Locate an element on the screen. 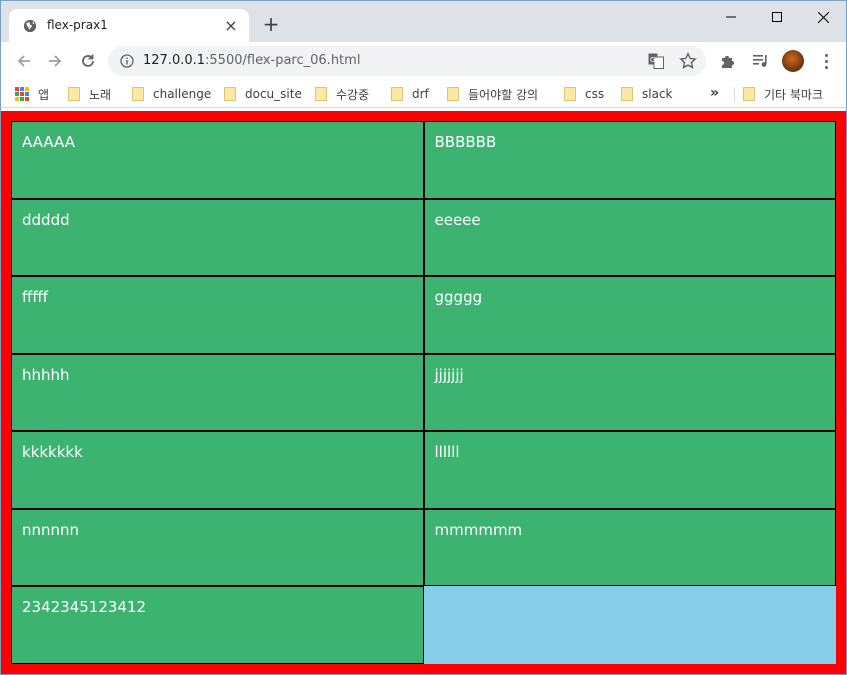  minimize-icon is located at coordinates (731, 17).